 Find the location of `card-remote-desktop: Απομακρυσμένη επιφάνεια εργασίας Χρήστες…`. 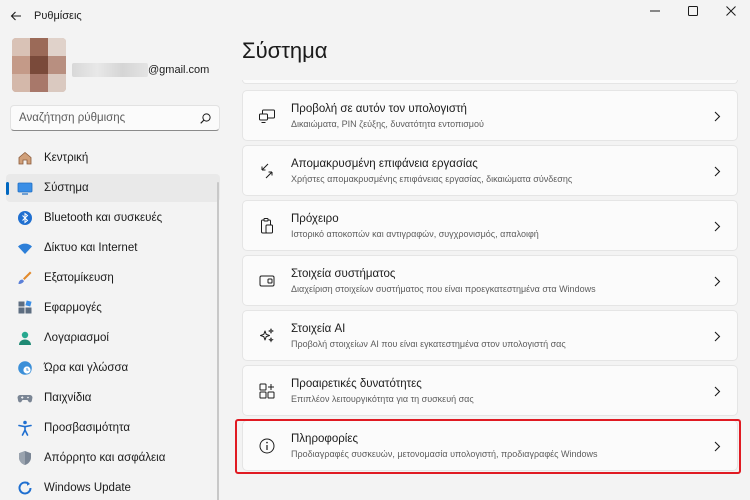

card-remote-desktop: Απομακρυσμένη επιφάνεια εργασίας Χρήστες… is located at coordinates (490, 170).